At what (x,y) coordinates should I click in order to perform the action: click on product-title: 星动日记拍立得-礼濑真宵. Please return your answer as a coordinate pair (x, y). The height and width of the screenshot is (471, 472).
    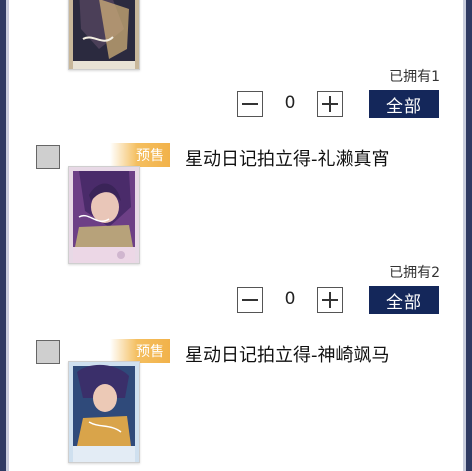
    Looking at the image, I should click on (287, 159).